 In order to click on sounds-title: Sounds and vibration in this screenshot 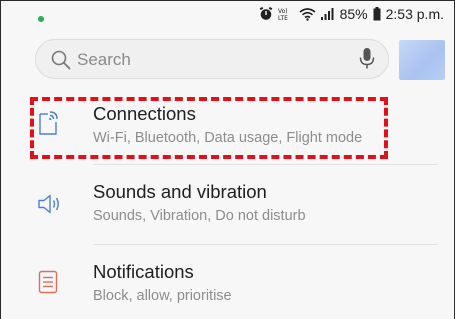, I will do `click(180, 191)`.